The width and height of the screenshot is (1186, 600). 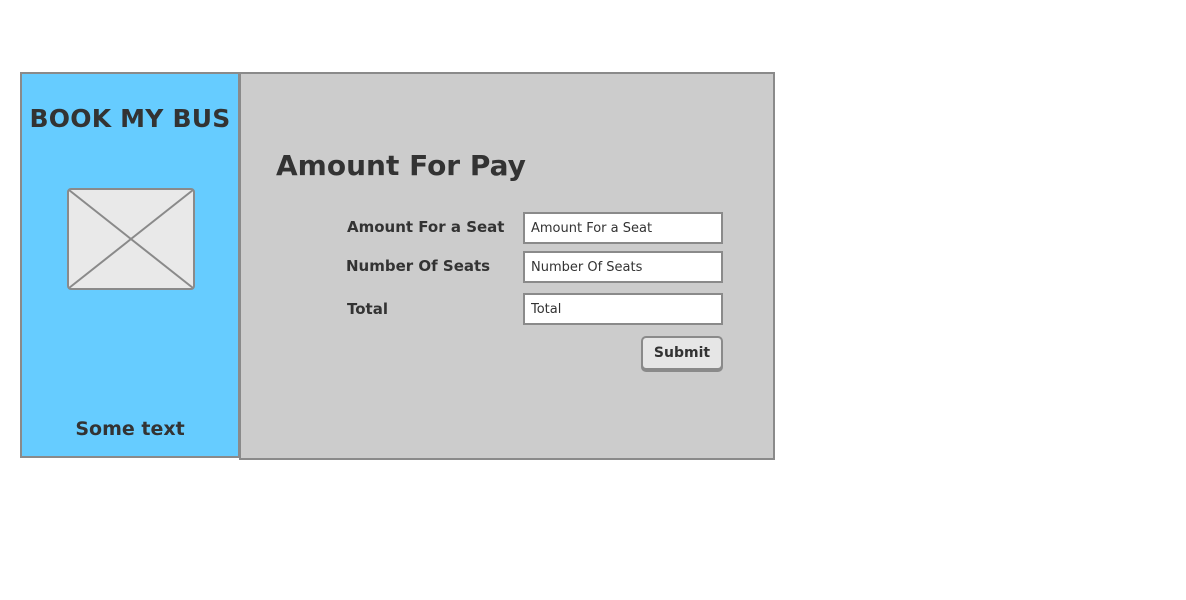 What do you see at coordinates (367, 309) in the screenshot?
I see `total-label: Total` at bounding box center [367, 309].